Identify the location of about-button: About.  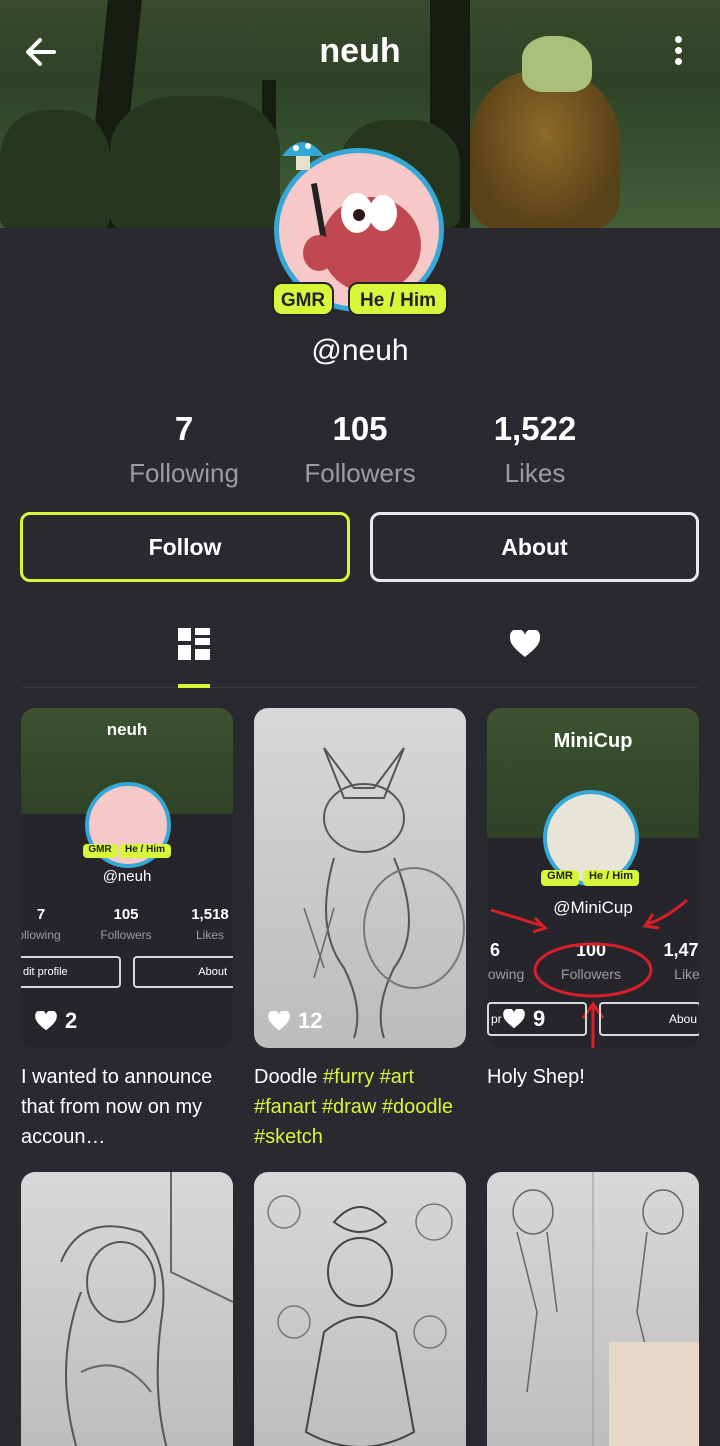
(534, 547).